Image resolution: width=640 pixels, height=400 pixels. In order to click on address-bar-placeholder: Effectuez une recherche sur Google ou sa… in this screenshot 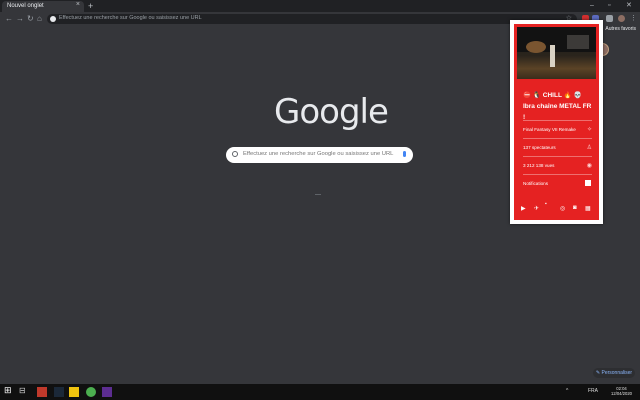, I will do `click(130, 18)`.